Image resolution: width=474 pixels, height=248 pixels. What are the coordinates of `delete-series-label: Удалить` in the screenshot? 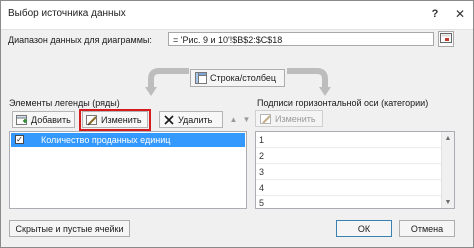 It's located at (195, 119).